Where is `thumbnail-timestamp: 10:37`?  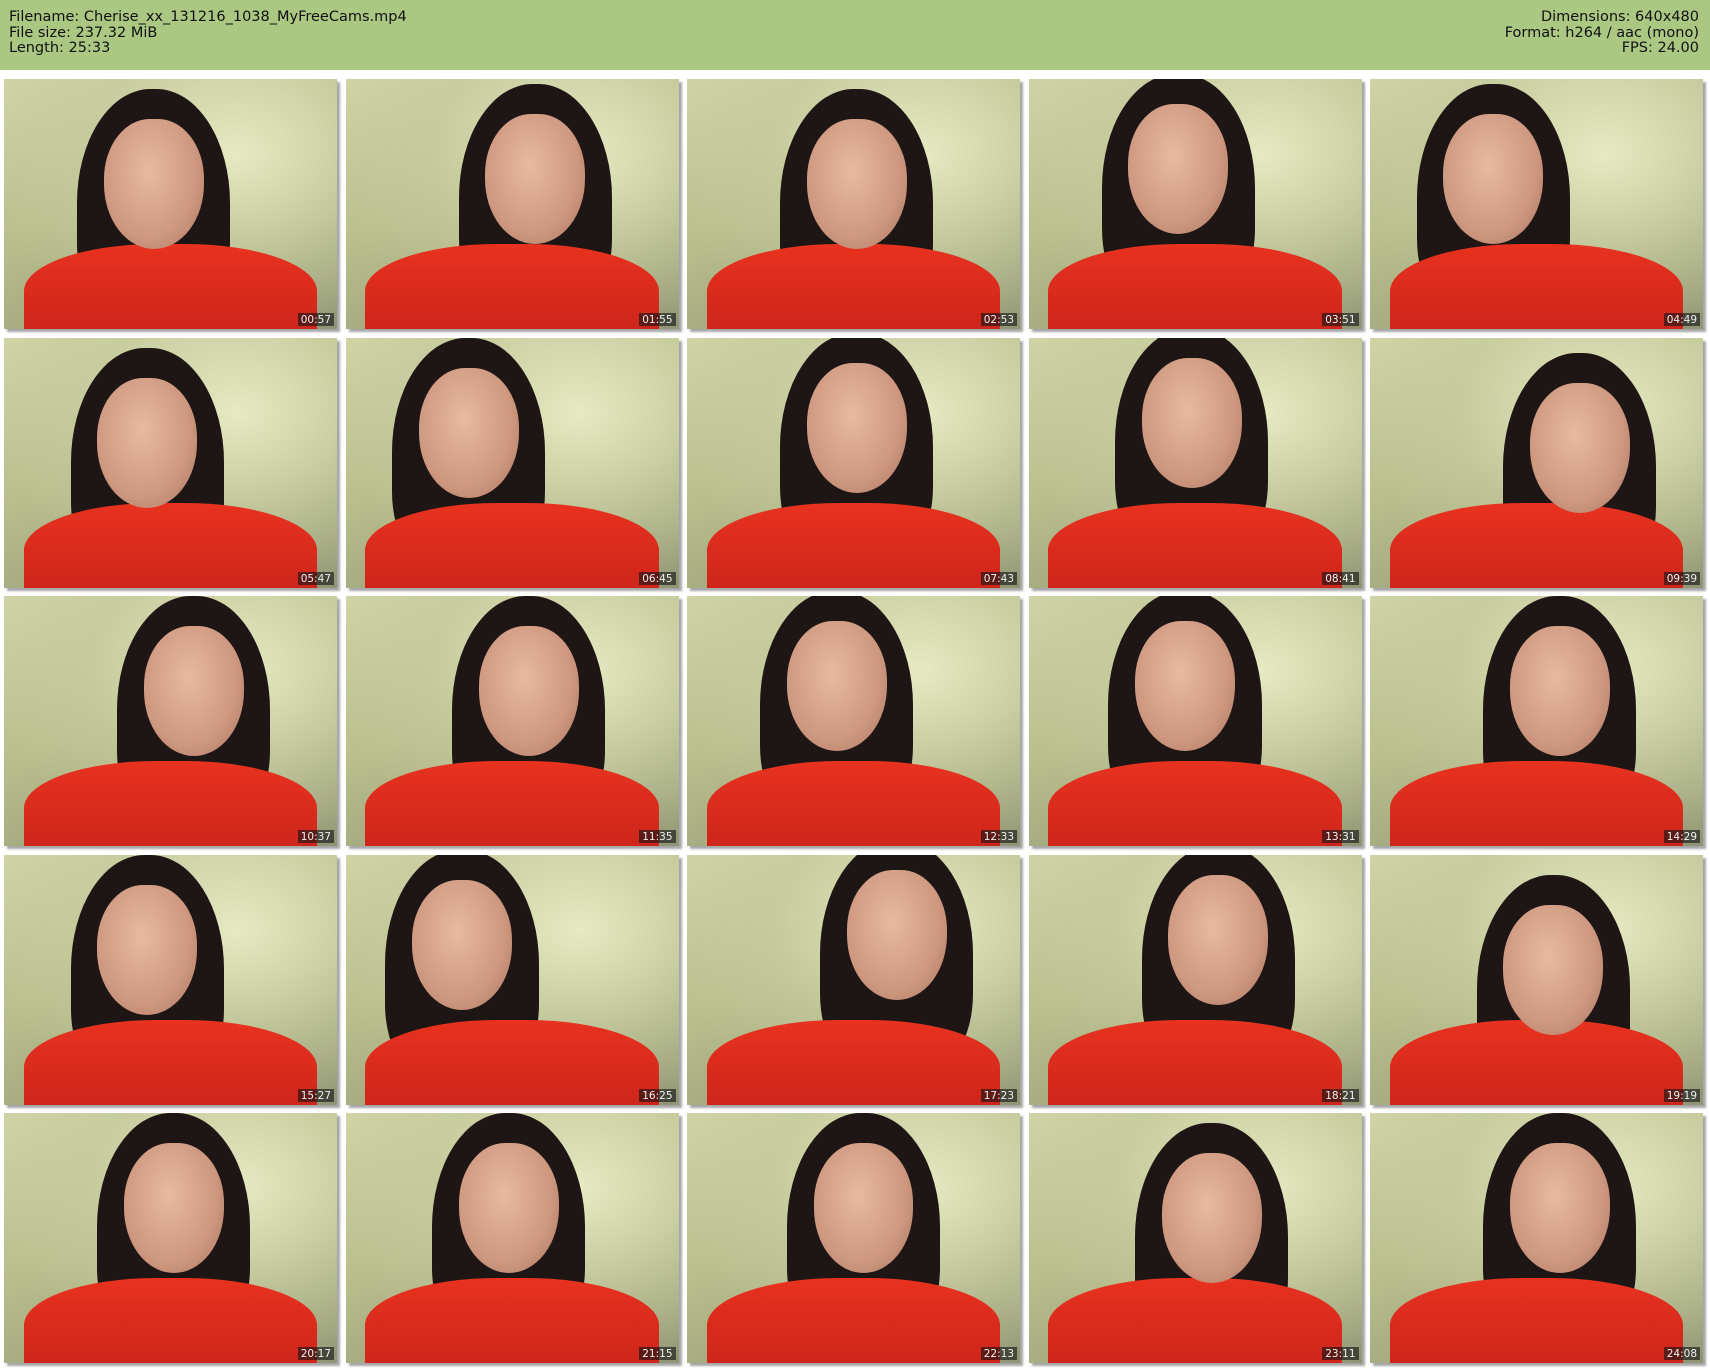
thumbnail-timestamp: 10:37 is located at coordinates (315, 836).